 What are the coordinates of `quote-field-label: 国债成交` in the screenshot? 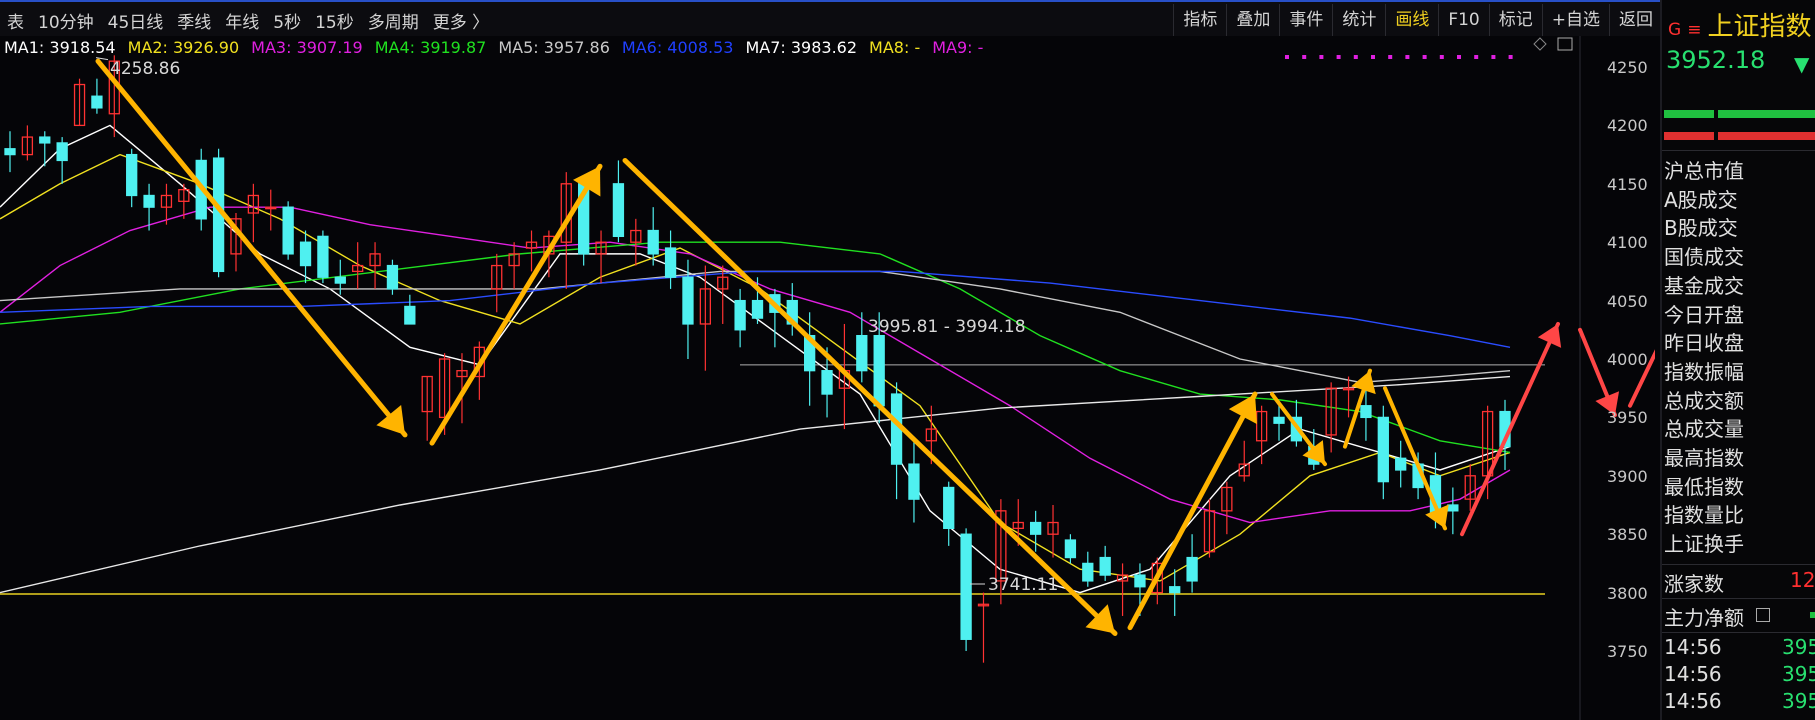 It's located at (1704, 257).